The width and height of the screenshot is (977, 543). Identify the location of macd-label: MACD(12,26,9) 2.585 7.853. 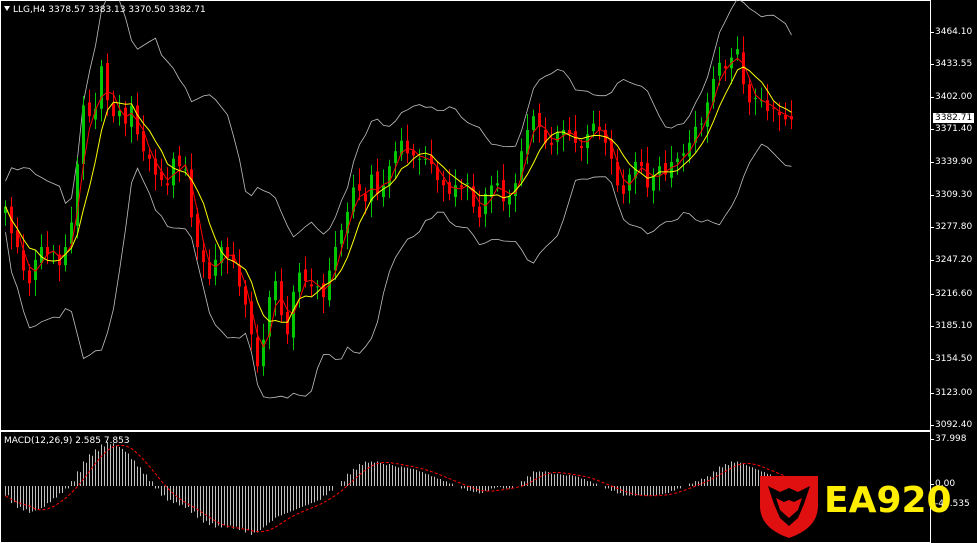
(67, 441).